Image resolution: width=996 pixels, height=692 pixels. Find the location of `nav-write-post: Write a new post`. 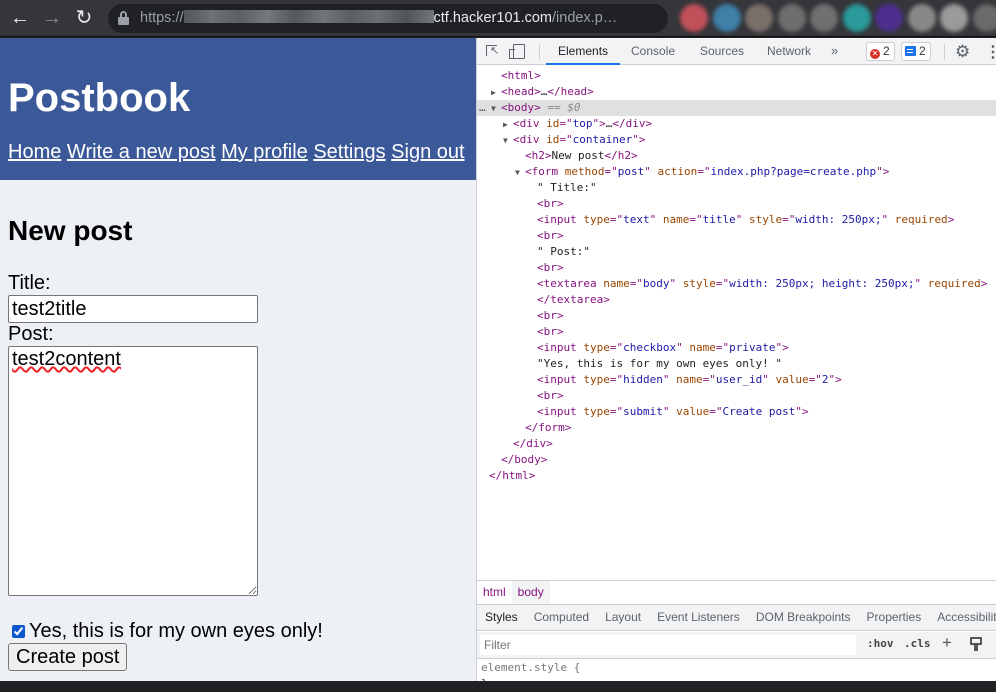

nav-write-post: Write a new post is located at coordinates (141, 152).